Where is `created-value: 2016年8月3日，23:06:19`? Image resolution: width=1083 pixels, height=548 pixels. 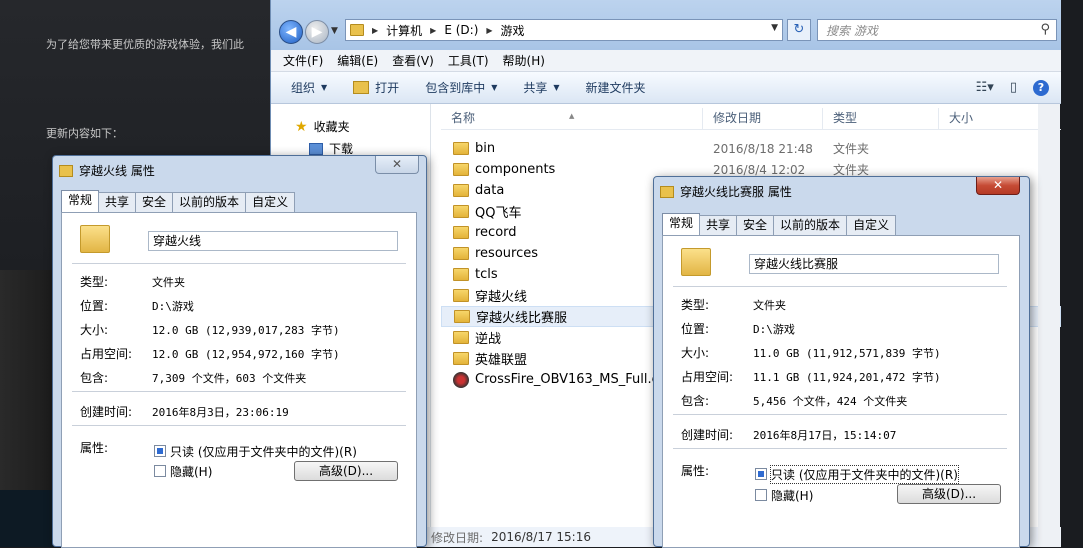 created-value: 2016年8月3日，23:06:19 is located at coordinates (220, 412).